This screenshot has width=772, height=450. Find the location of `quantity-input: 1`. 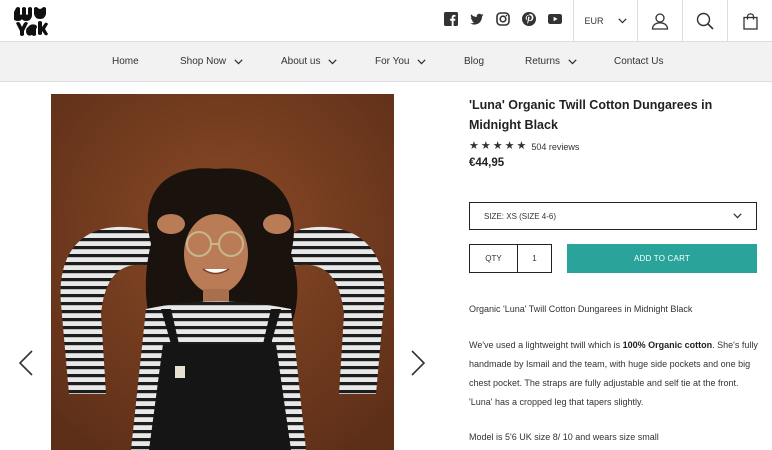

quantity-input: 1 is located at coordinates (534, 258).